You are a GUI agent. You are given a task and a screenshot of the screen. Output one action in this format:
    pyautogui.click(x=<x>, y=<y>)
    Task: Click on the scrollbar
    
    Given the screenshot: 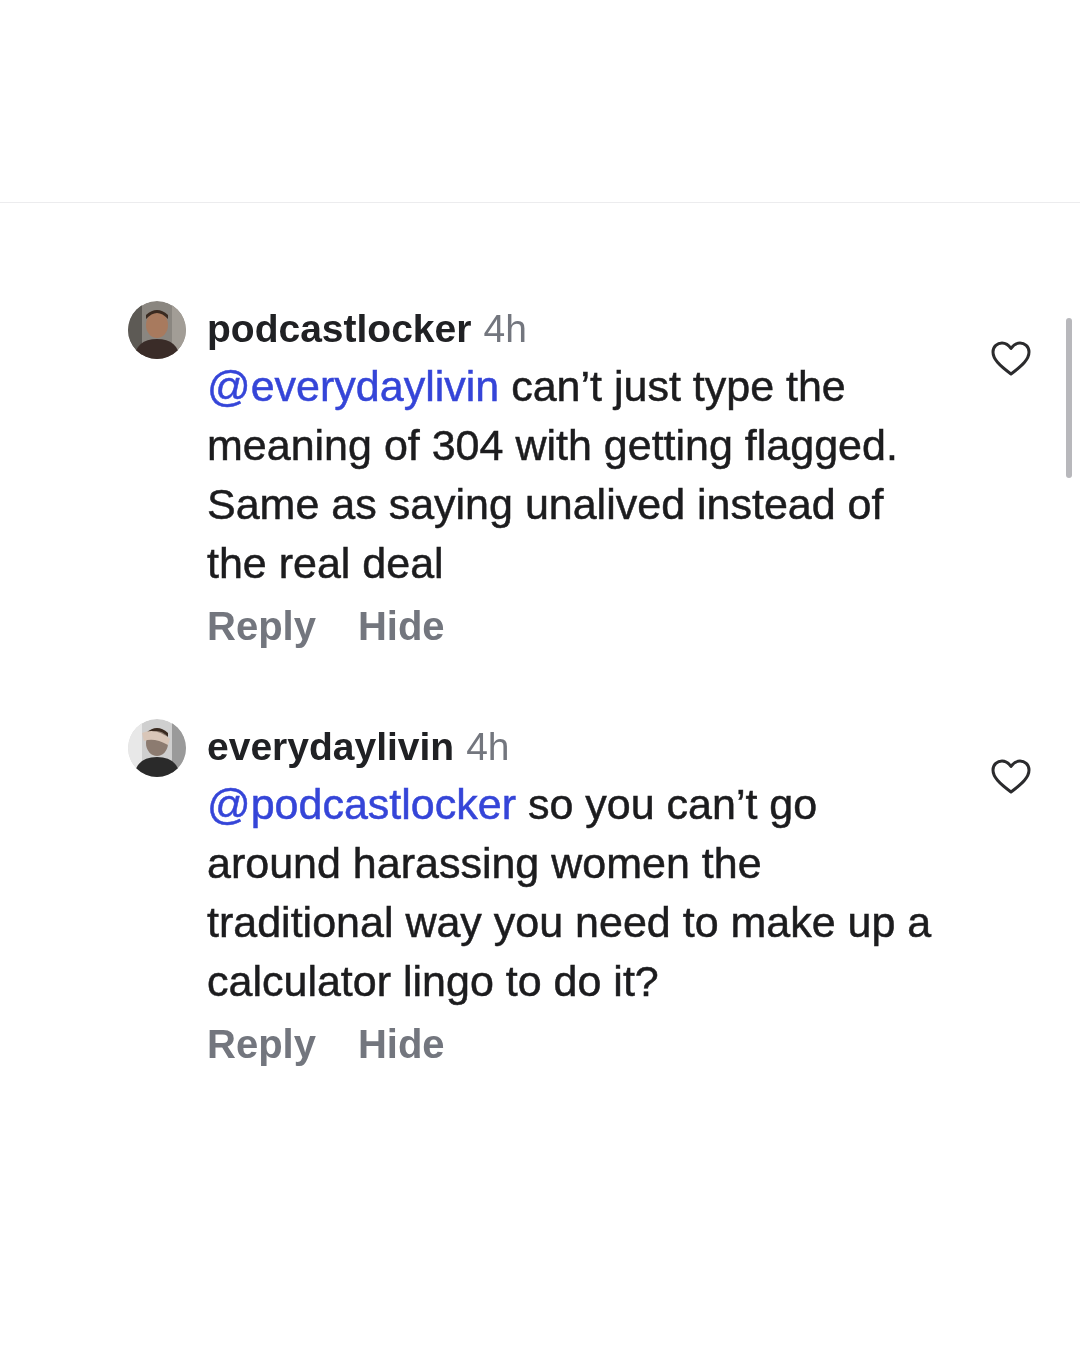 What is the action you would take?
    pyautogui.click(x=1069, y=398)
    